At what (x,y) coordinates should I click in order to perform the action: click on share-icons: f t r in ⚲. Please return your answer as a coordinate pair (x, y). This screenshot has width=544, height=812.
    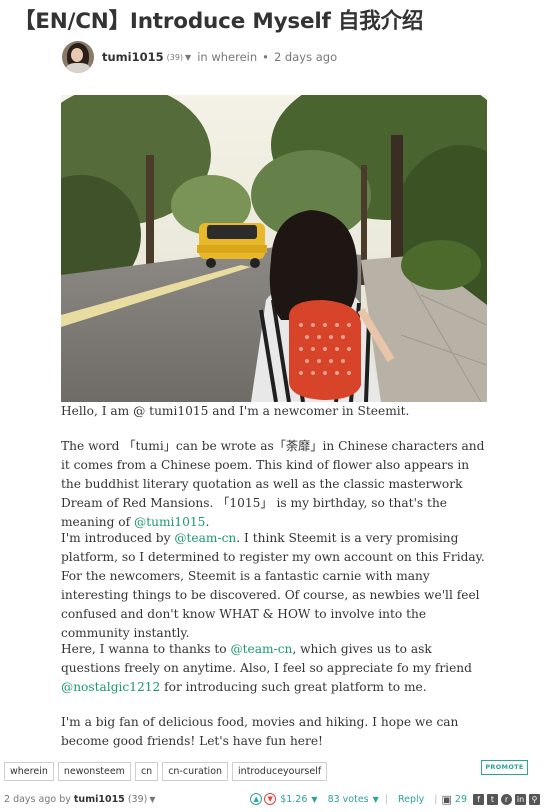
    Looking at the image, I should click on (506, 799).